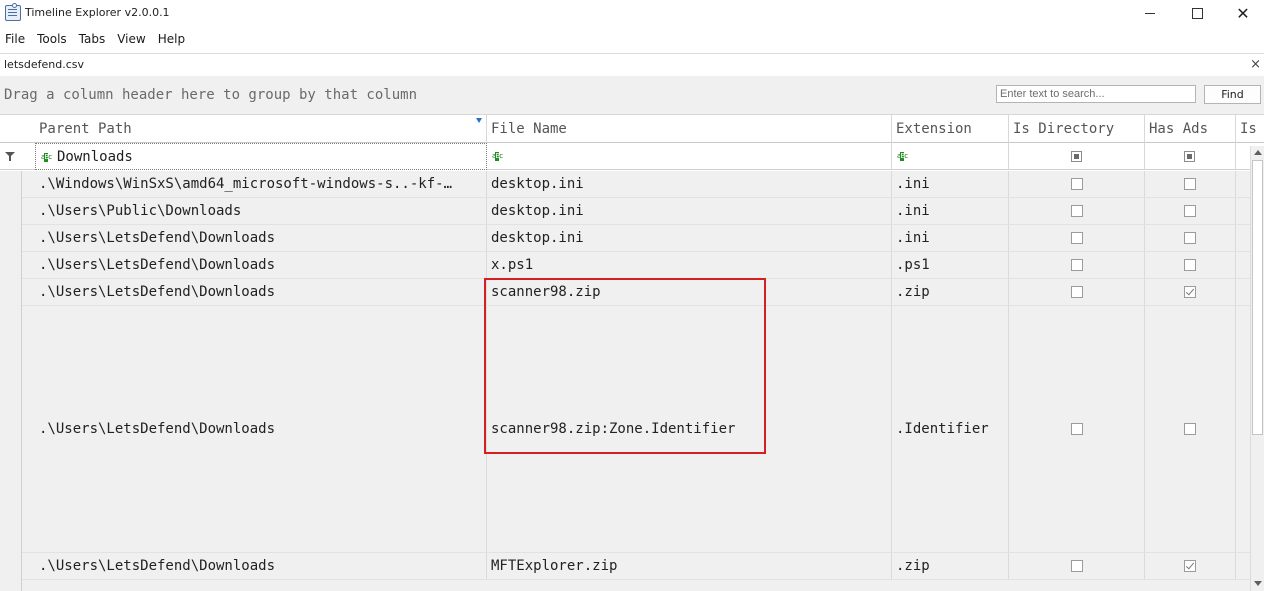 This screenshot has height=591, width=1264. I want to click on column-header-is-directory: Is Directory, so click(1077, 129).